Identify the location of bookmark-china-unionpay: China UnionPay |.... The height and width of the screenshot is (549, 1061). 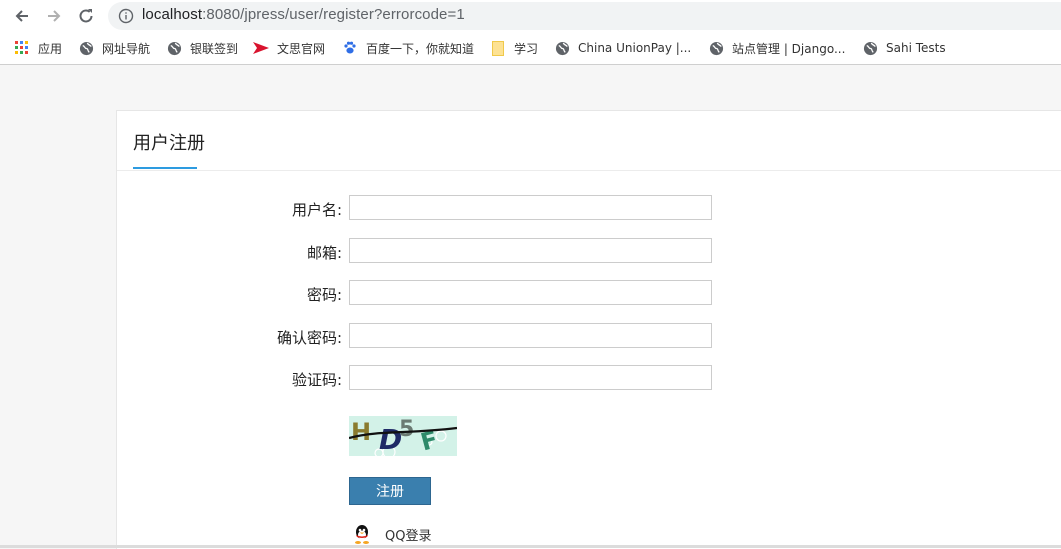
(622, 48).